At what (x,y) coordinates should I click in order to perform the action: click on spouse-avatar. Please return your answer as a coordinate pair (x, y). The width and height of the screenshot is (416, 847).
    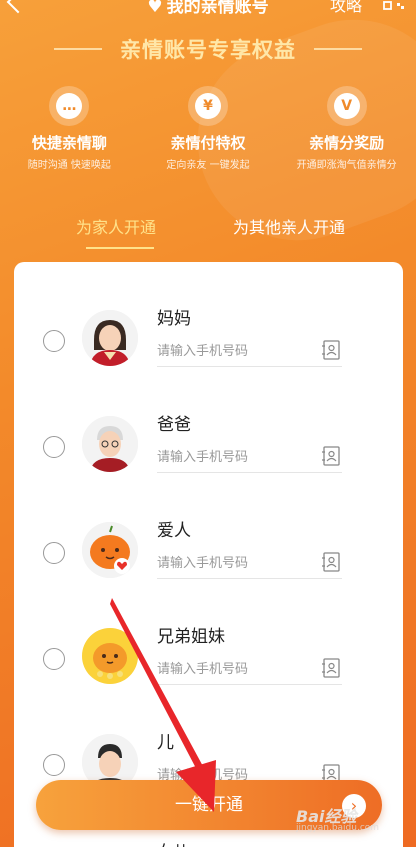
    Looking at the image, I should click on (110, 550).